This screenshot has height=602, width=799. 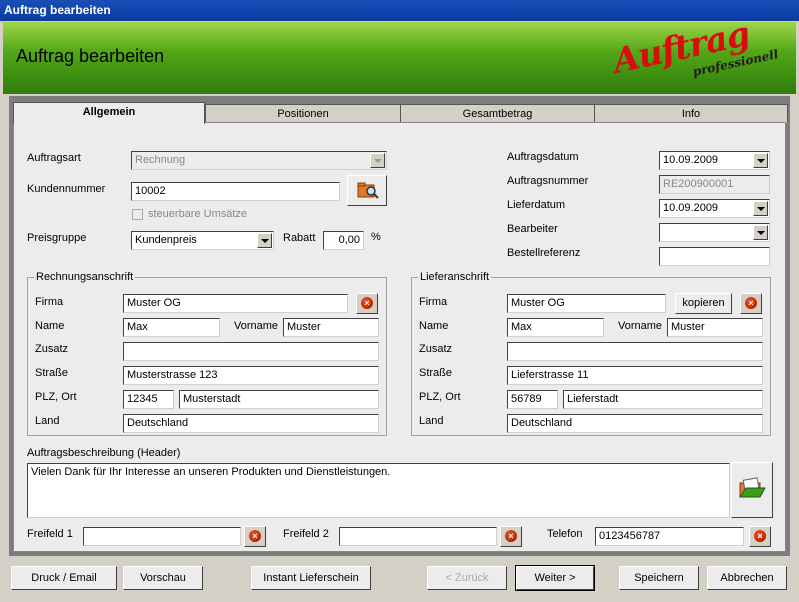 What do you see at coordinates (50, 326) in the screenshot?
I see `rechnung-name-label: Name` at bounding box center [50, 326].